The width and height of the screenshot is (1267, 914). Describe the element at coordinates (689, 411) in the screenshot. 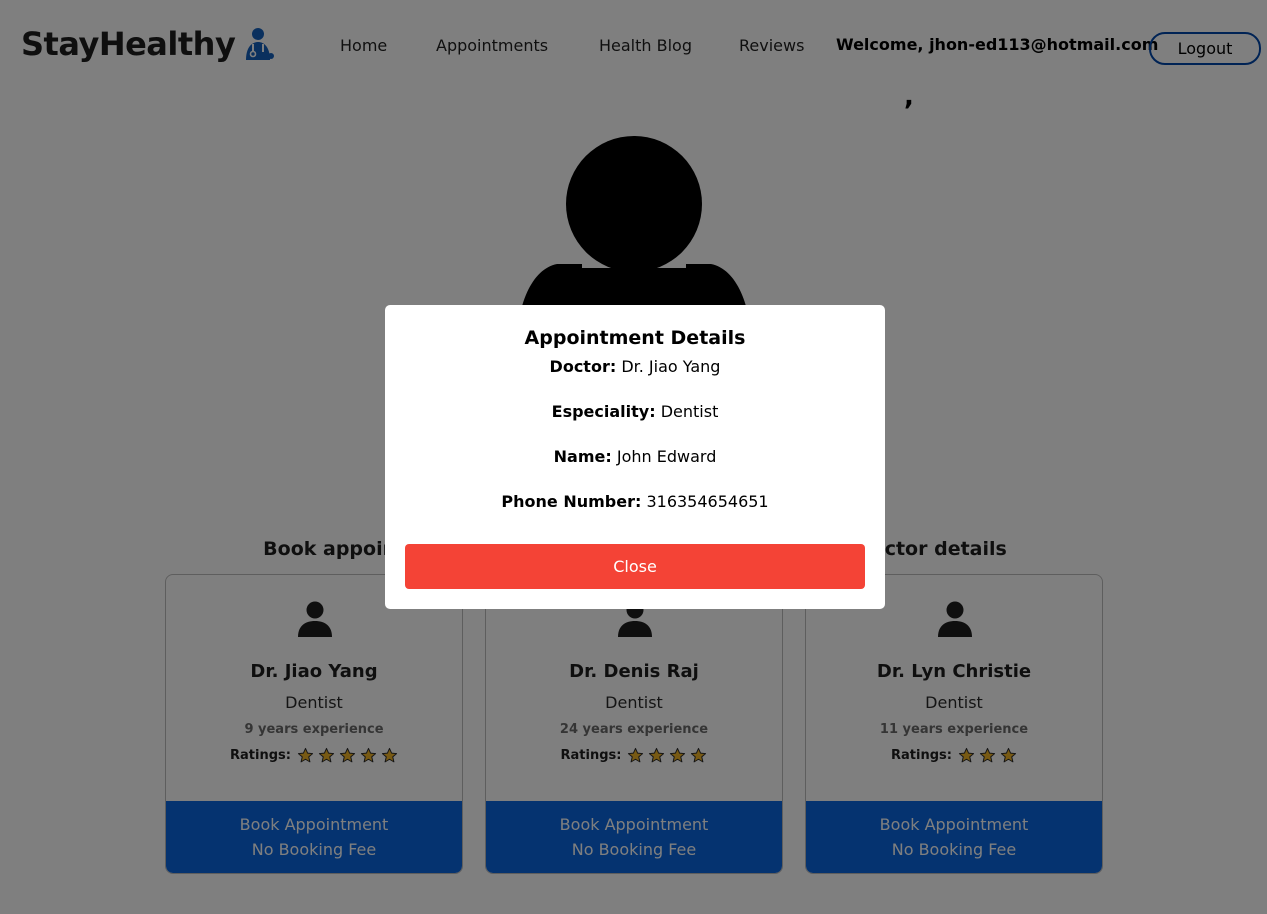

I see `speciality-value: Dentist` at that location.